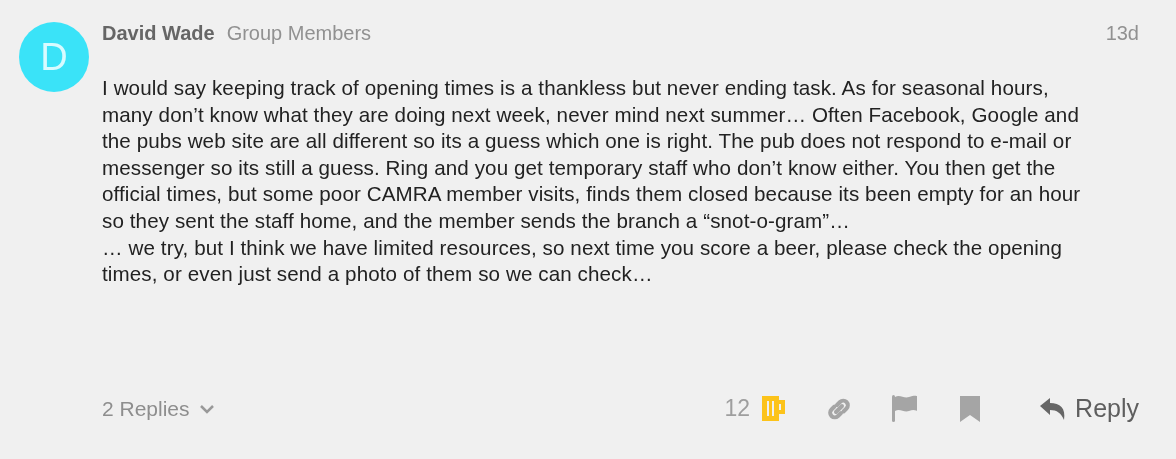  Describe the element at coordinates (158, 33) in the screenshot. I see `author-name: David Wade` at that location.